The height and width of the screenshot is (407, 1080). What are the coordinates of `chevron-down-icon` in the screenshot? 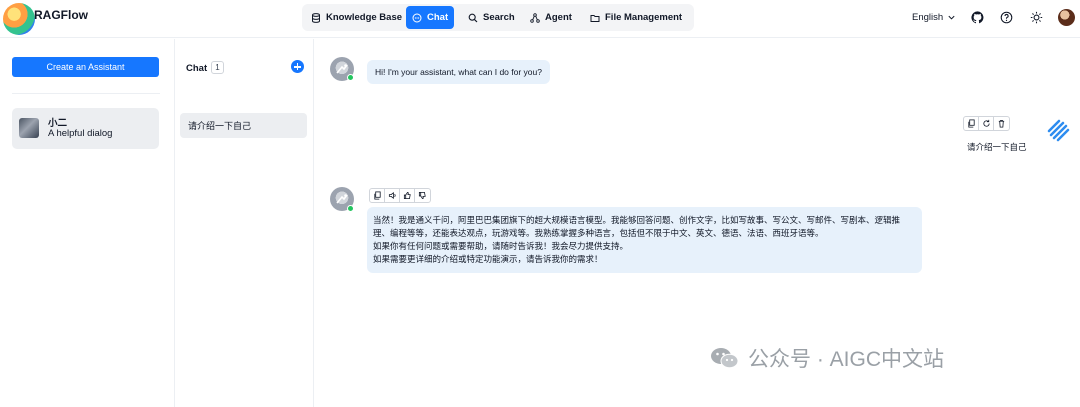 It's located at (951, 17).